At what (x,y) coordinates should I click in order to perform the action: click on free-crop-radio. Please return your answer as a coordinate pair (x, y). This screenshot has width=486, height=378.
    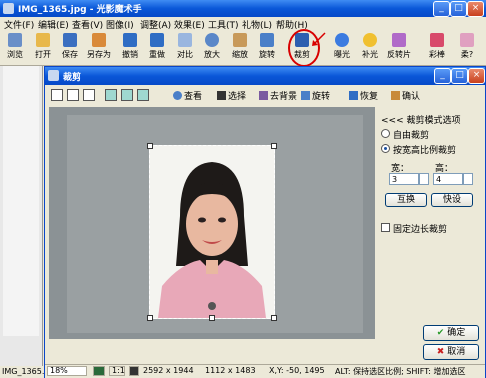
    Looking at the image, I should click on (385, 133).